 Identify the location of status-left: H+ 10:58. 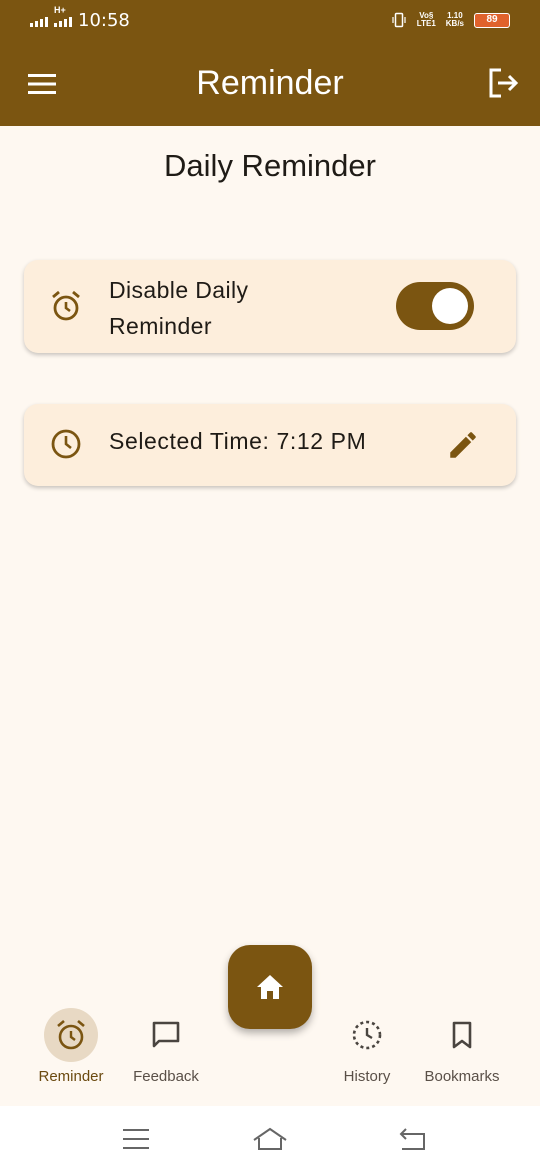
(80, 18).